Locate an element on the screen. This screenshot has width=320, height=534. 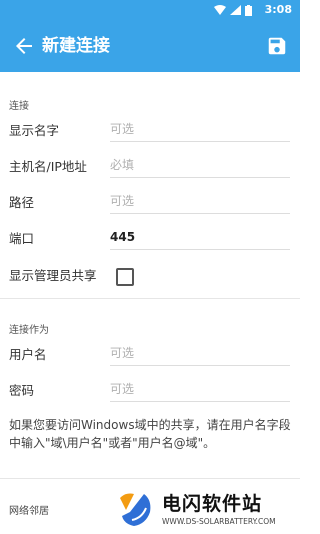
section-title-credentials: 连接作为 is located at coordinates (29, 330).